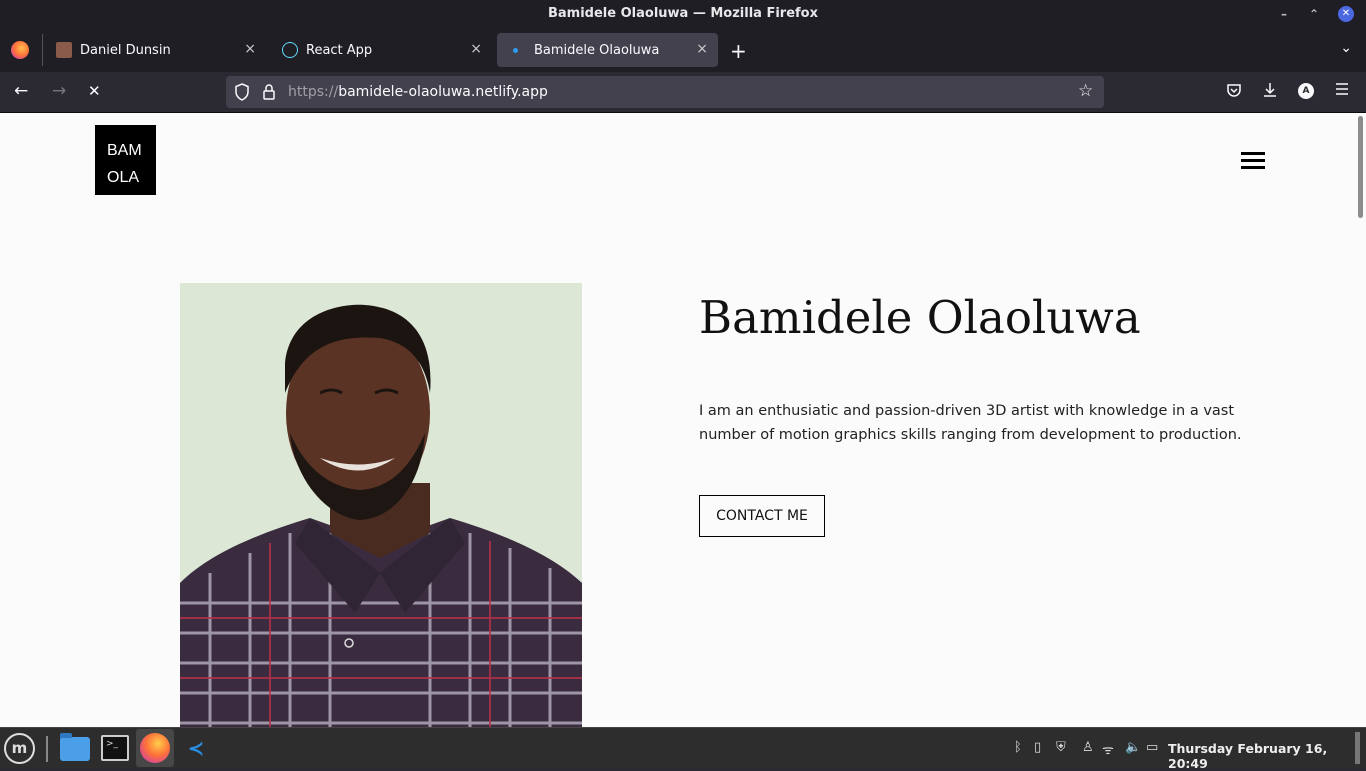 This screenshot has height=771, width=1366. Describe the element at coordinates (313, 92) in the screenshot. I see `url-protocol: https://` at that location.